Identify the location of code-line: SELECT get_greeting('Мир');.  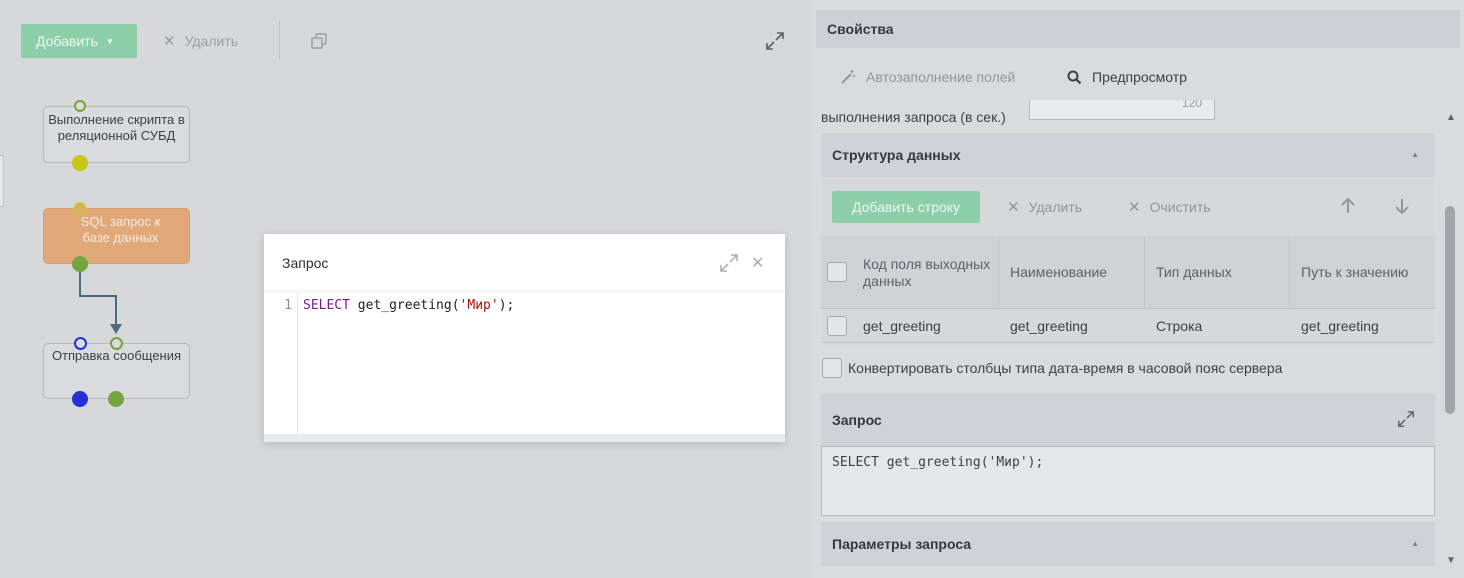
(408, 305).